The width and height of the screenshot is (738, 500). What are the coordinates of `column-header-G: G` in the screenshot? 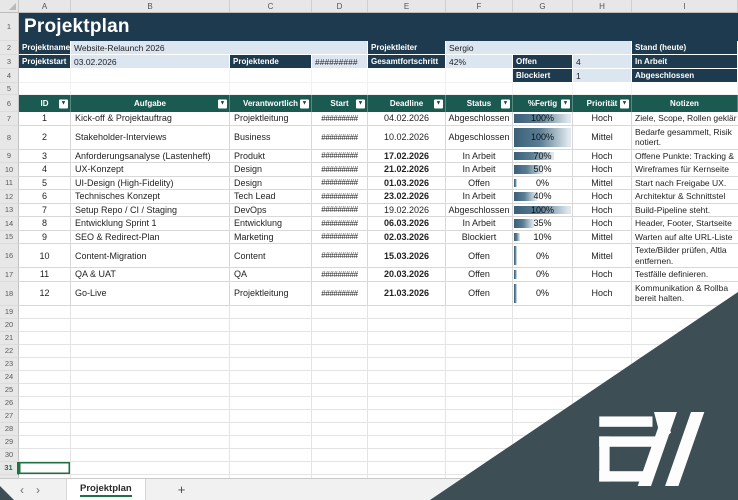 It's located at (543, 6).